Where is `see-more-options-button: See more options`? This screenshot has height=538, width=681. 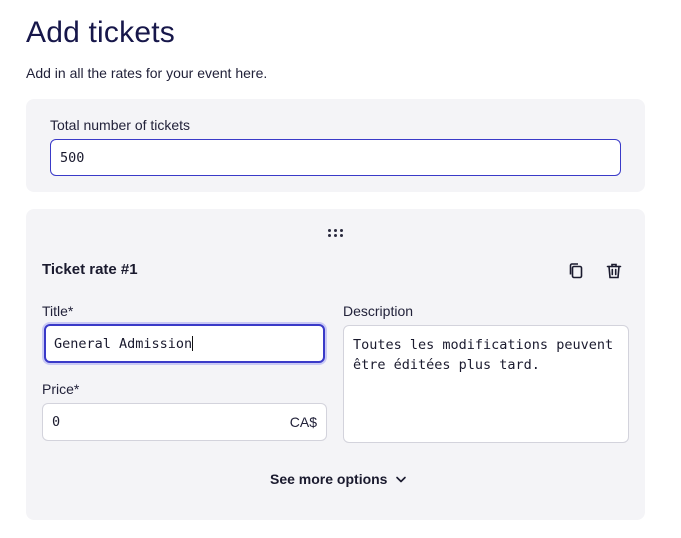 see-more-options-button: See more options is located at coordinates (339, 479).